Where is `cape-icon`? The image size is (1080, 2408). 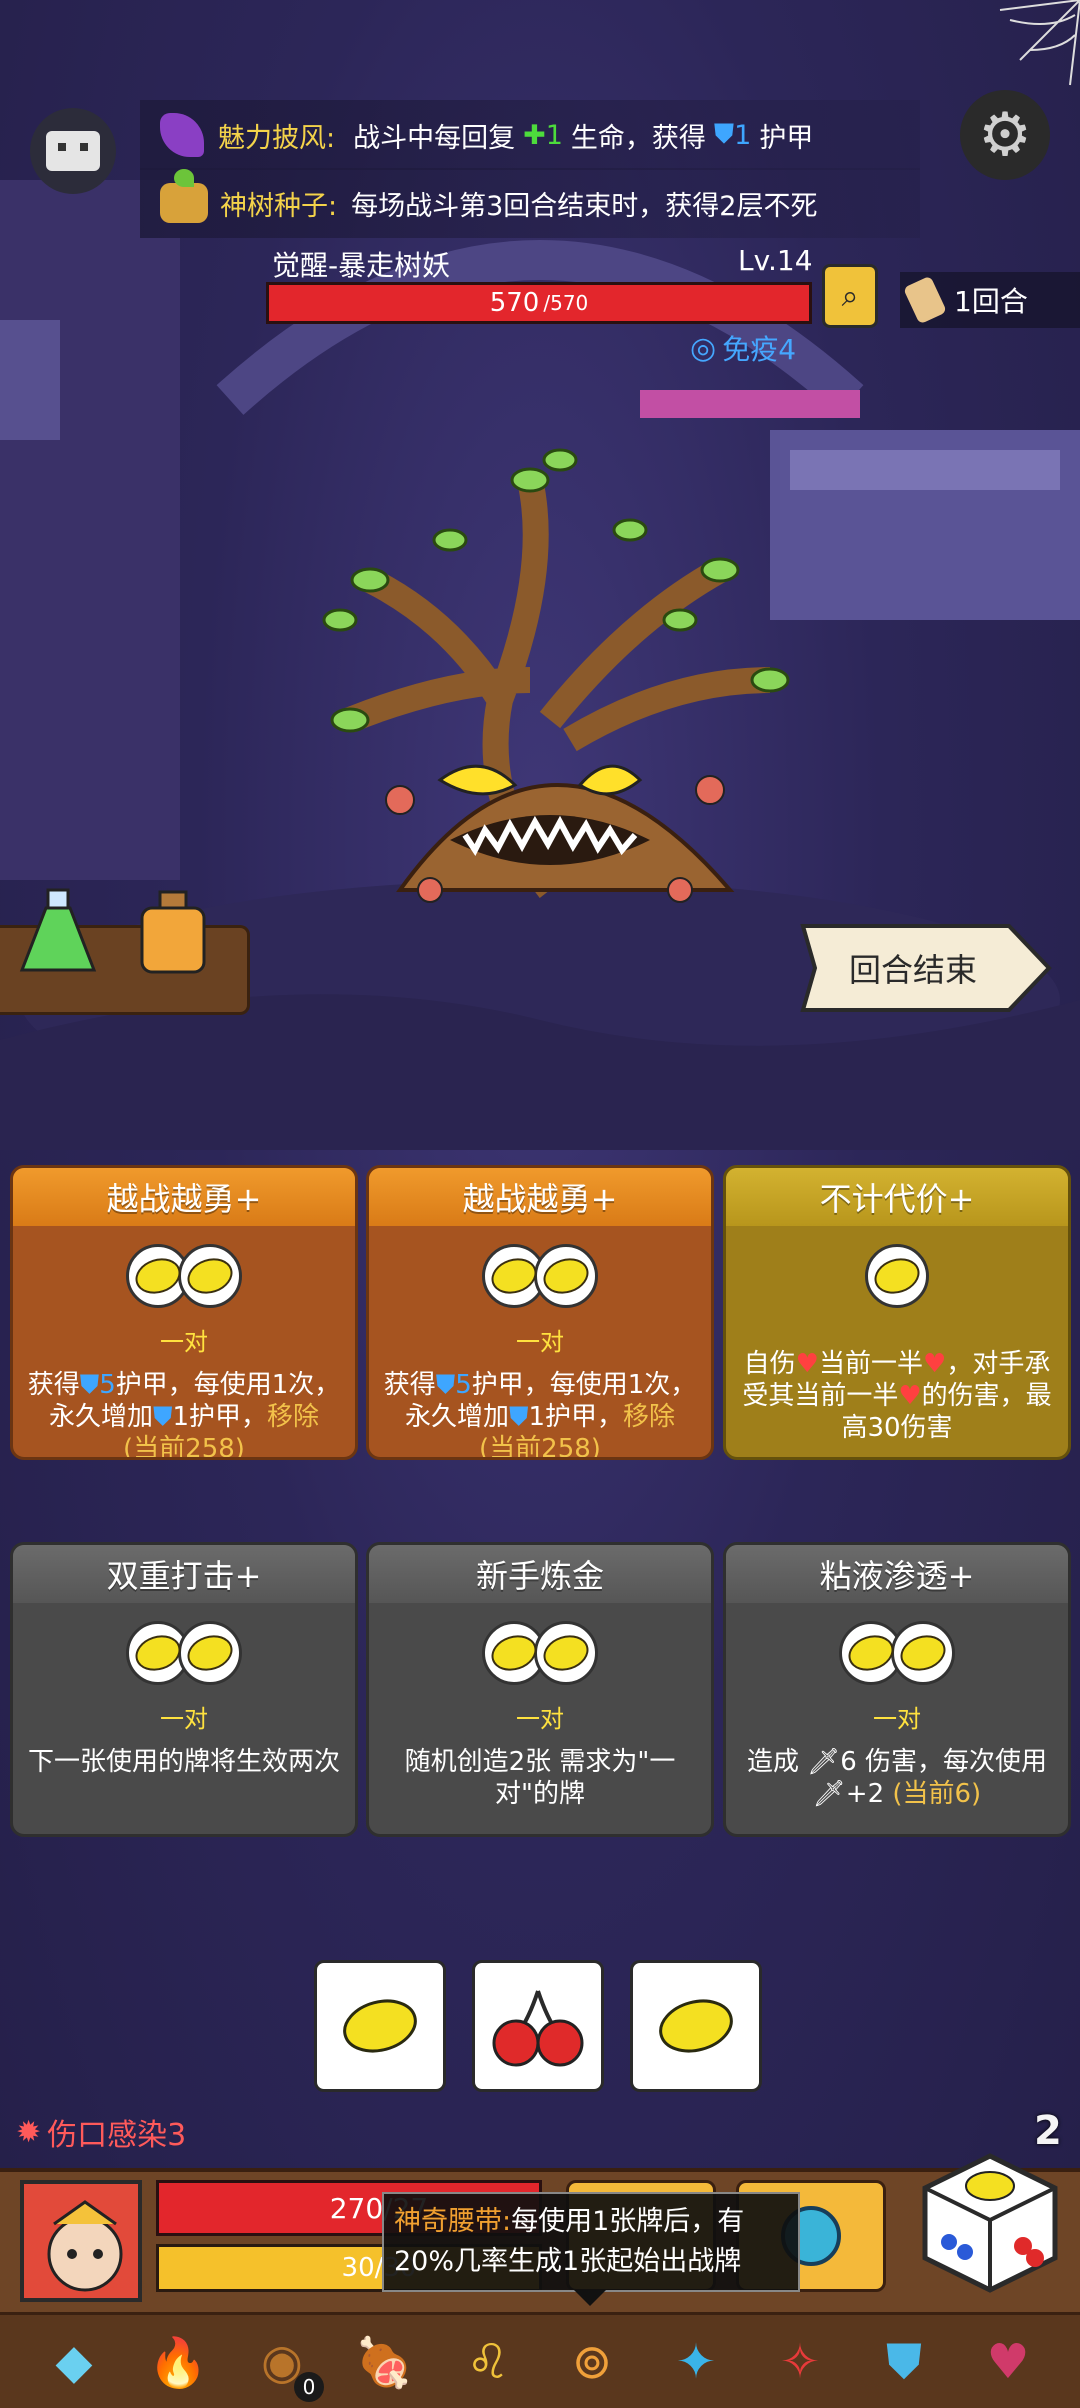
cape-icon is located at coordinates (182, 135).